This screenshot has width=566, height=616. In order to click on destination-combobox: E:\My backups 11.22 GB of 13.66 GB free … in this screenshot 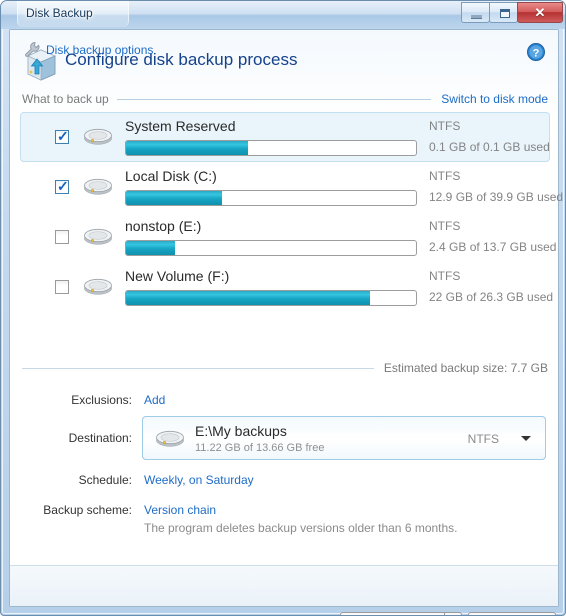, I will do `click(344, 438)`.